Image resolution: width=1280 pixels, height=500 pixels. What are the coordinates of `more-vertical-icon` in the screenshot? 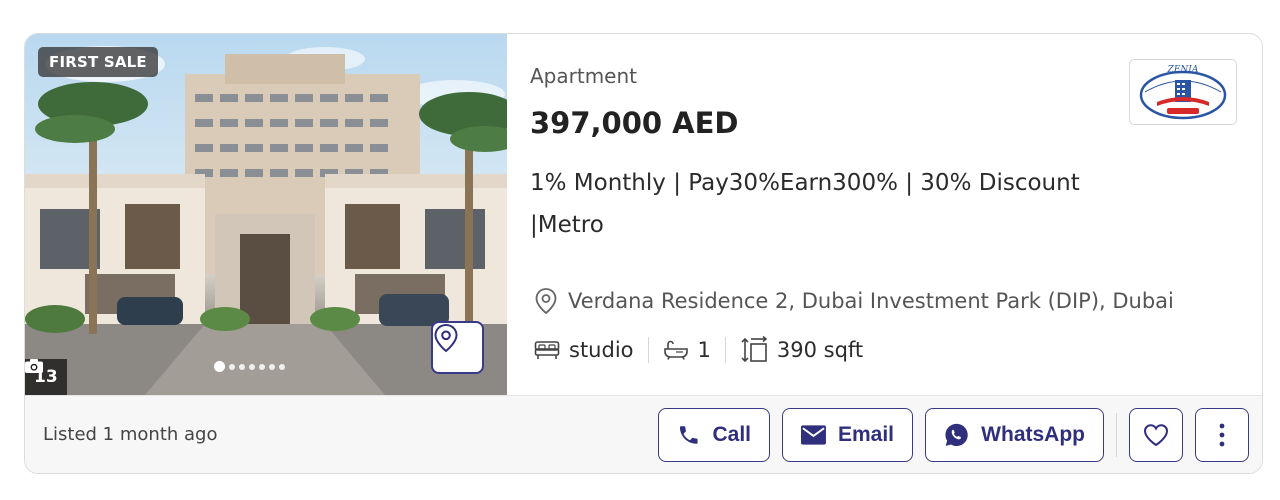 It's located at (1222, 435).